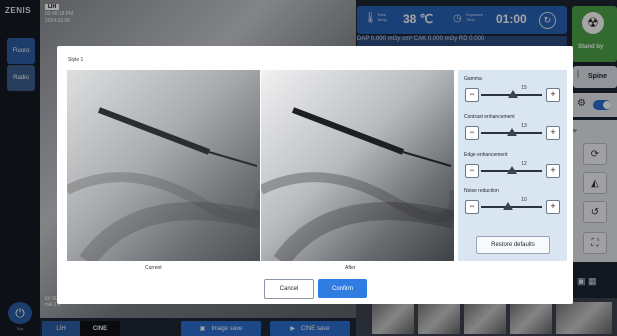 The image size is (617, 336). What do you see at coordinates (524, 126) in the screenshot?
I see `contrast-value: 13` at bounding box center [524, 126].